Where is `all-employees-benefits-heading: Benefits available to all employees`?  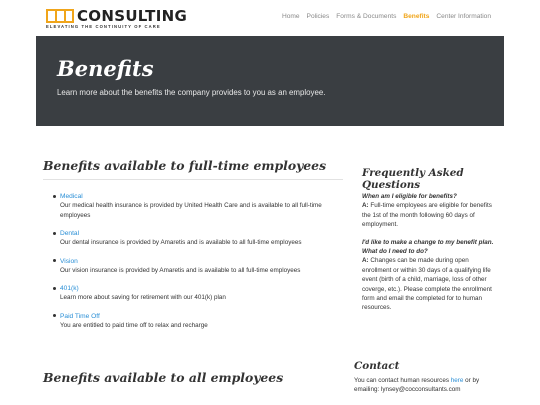
all-employees-benefits-heading: Benefits available to all employees is located at coordinates (163, 377).